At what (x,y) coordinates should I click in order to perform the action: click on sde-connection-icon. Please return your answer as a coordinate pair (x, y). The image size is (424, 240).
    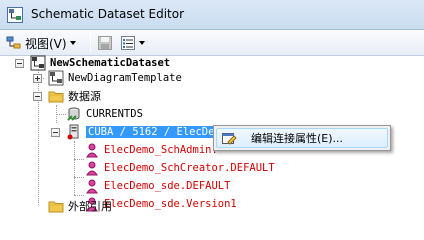
    Looking at the image, I should click on (73, 132).